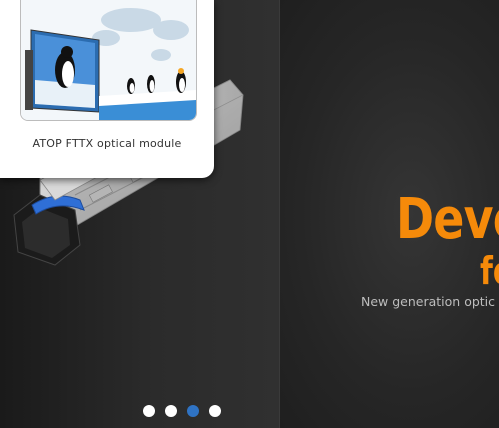 This screenshot has height=428, width=499. Describe the element at coordinates (489, 271) in the screenshot. I see `banner-headline-sub: fo` at that location.